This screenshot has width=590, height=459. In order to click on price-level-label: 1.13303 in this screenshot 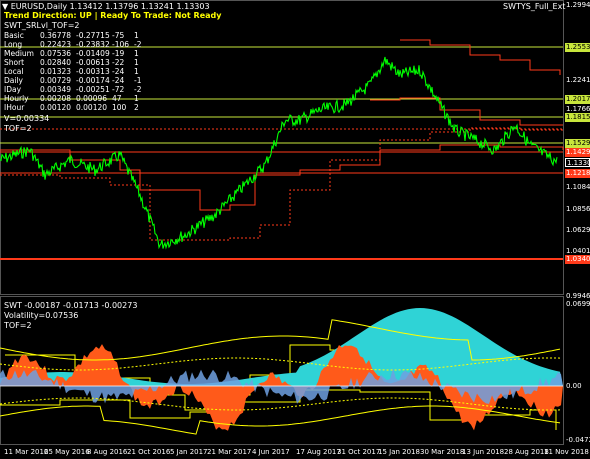, I will do `click(577, 162)`.